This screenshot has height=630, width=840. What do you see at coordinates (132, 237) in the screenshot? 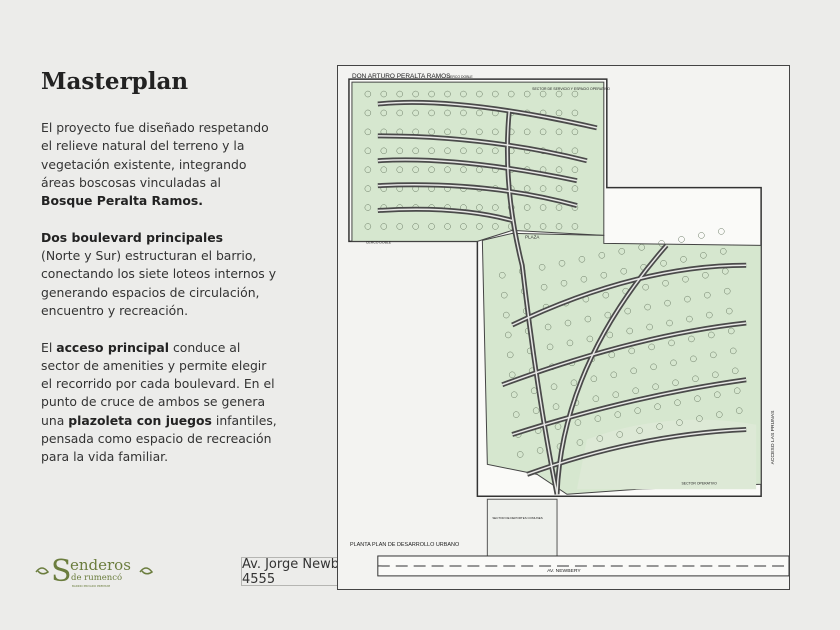
I see `boulevards-bold: Dos boulevard principales` at bounding box center [132, 237].